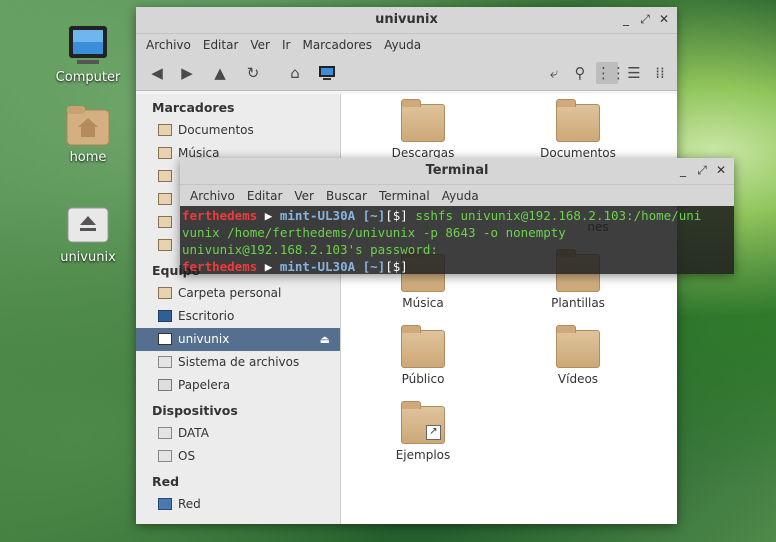 The width and height of the screenshot is (776, 542). I want to click on search-icon: ⚲, so click(580, 73).